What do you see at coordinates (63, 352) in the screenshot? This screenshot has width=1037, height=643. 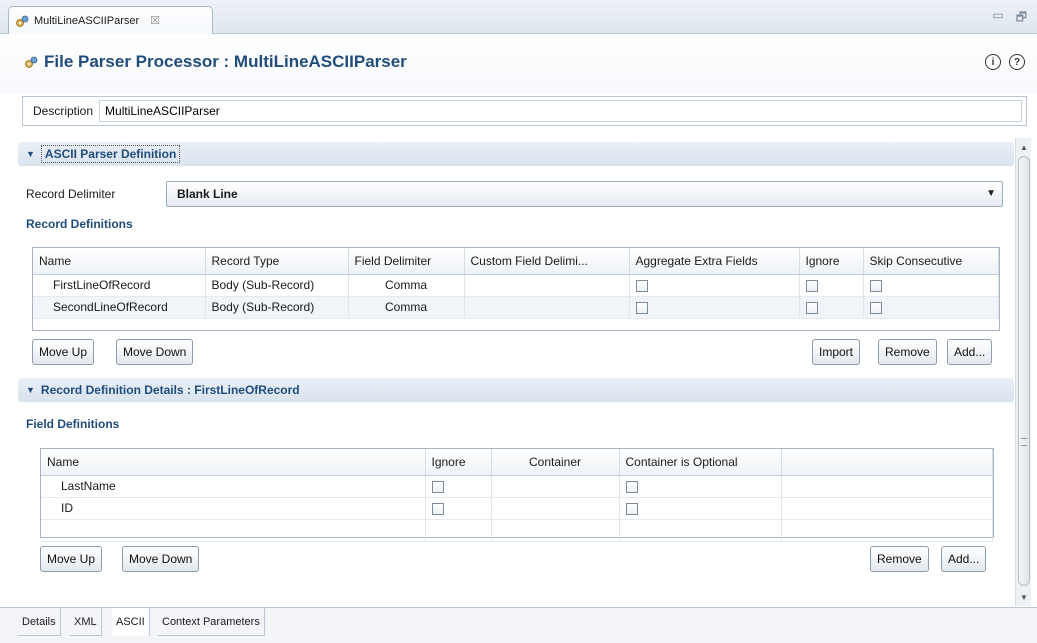 I see `record-move-up-button: Move Up` at bounding box center [63, 352].